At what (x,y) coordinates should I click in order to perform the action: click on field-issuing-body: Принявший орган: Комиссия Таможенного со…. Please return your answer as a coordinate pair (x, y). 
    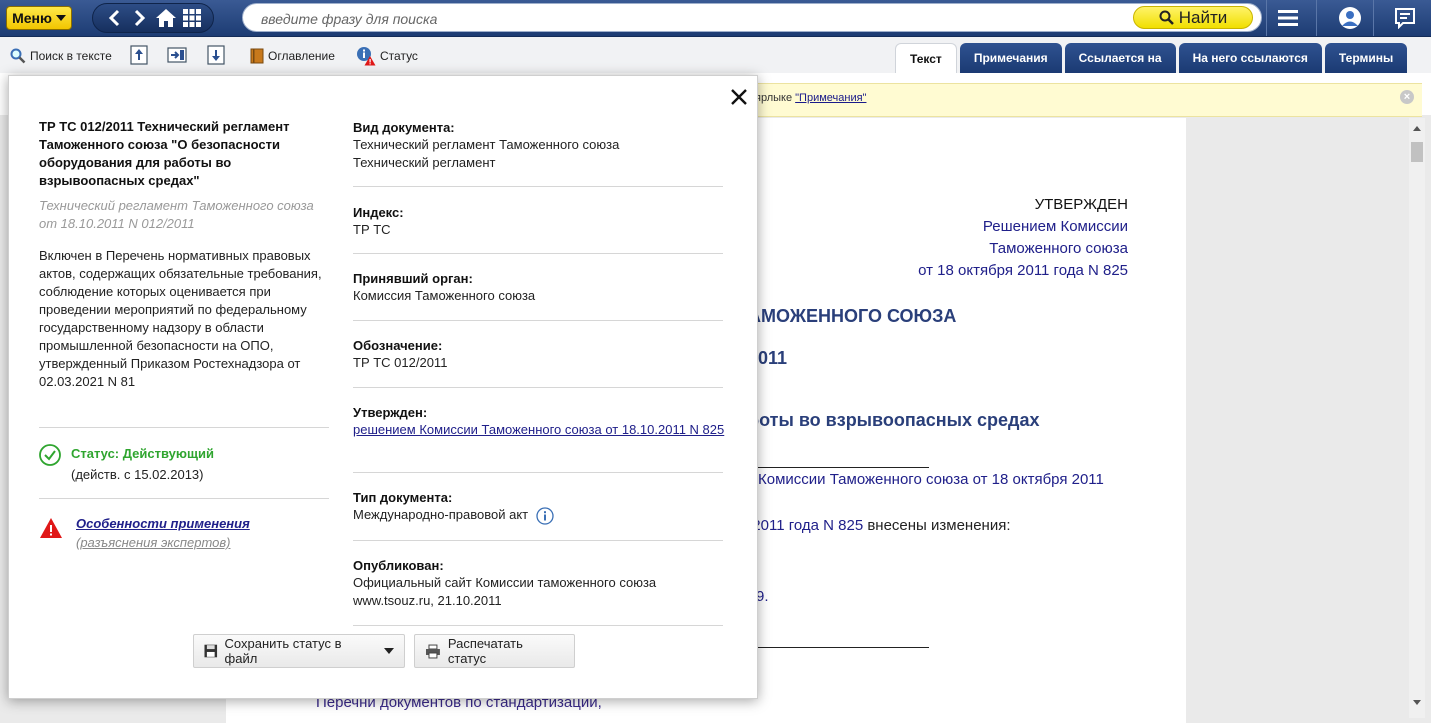
    Looking at the image, I should click on (539, 287).